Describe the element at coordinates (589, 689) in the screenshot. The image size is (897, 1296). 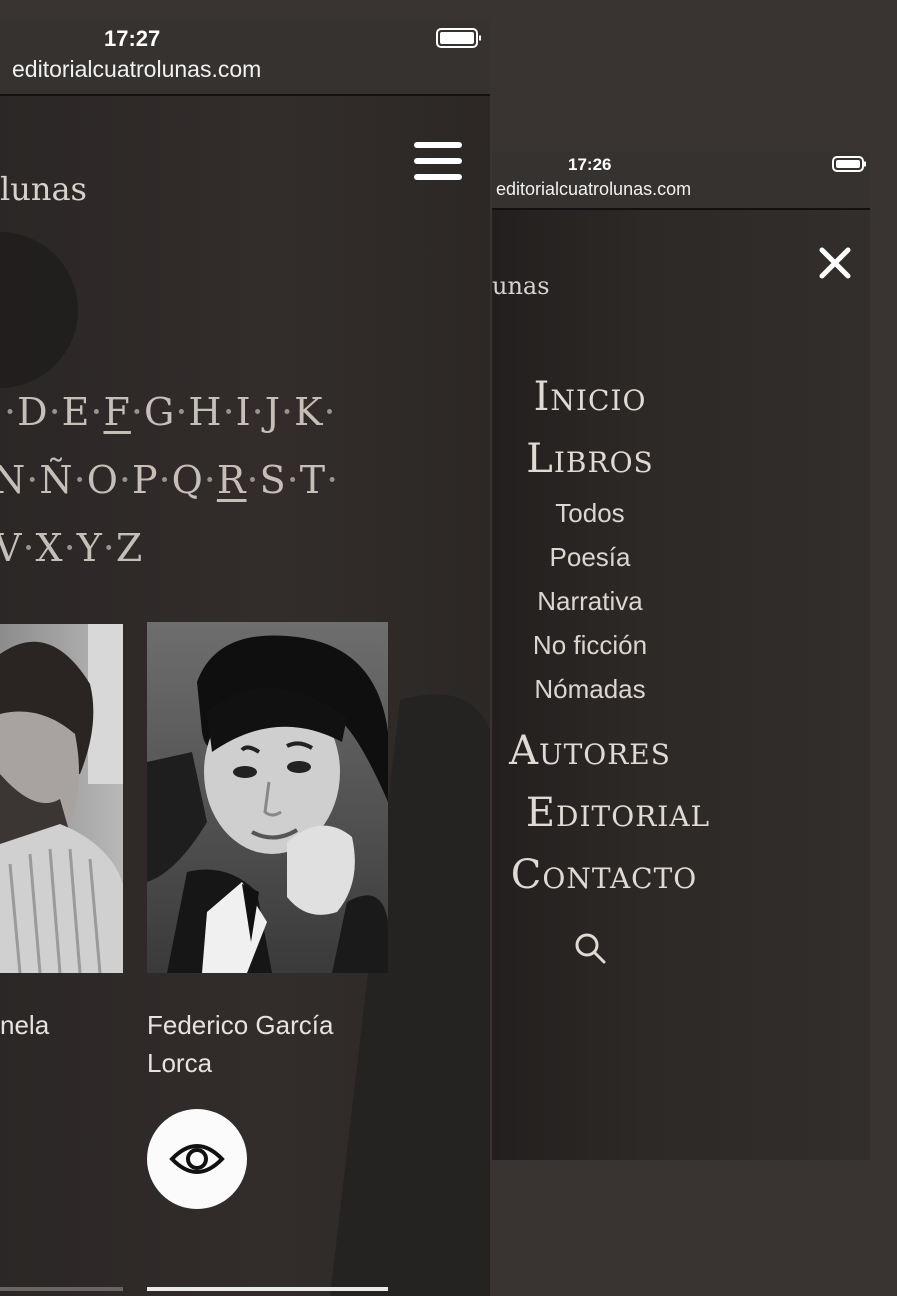
I see `submenu-item-nomadas: Nómadas` at that location.